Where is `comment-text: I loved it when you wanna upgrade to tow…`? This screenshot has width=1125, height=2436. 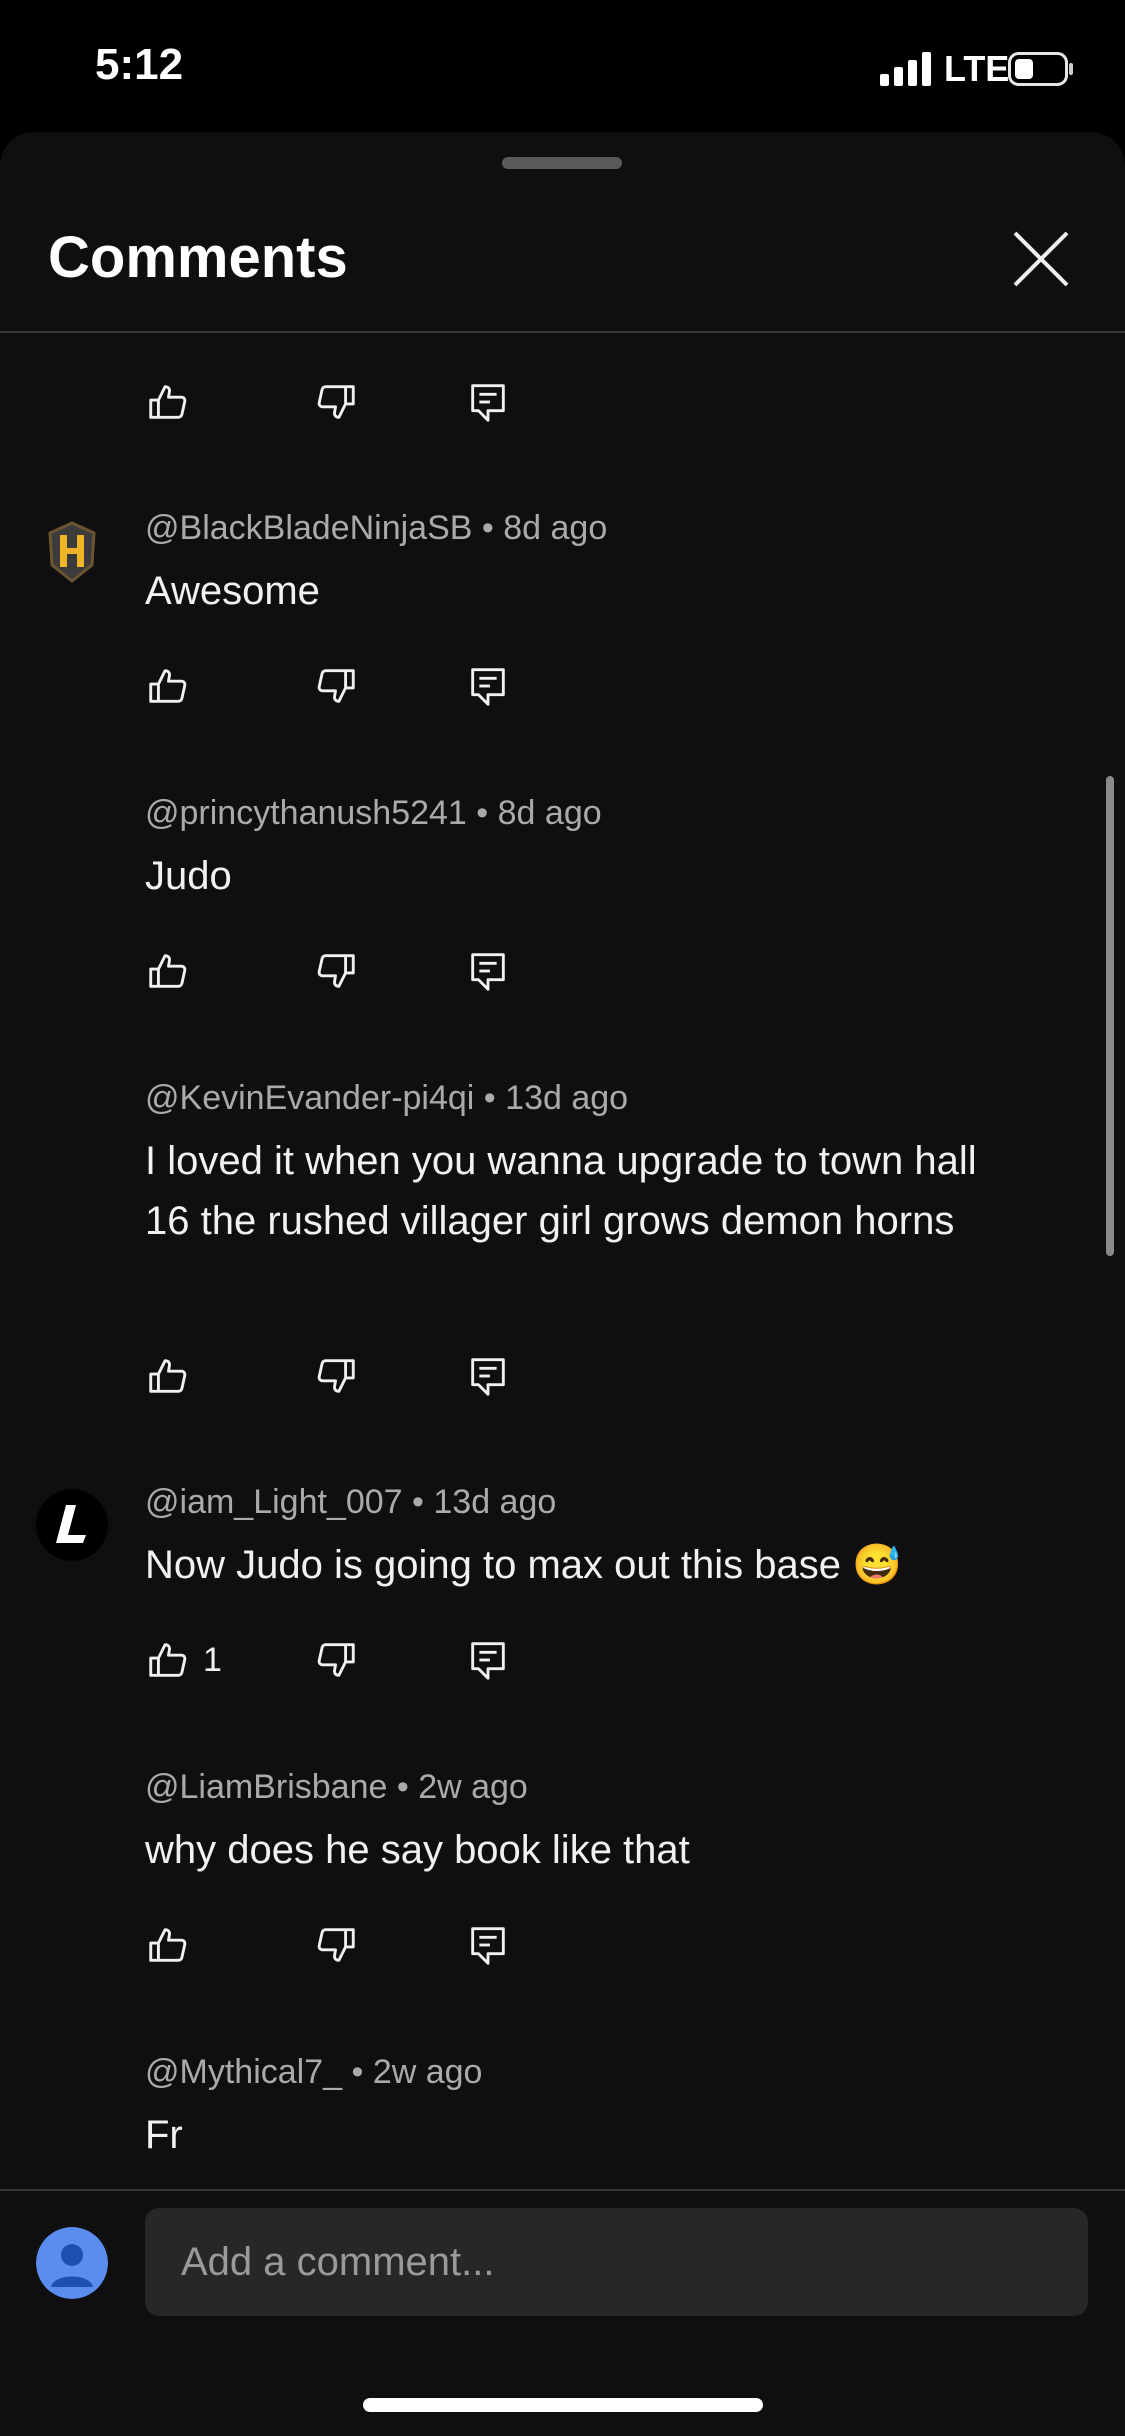
comment-text: I loved it when you wanna upgrade to tow… is located at coordinates (561, 1191).